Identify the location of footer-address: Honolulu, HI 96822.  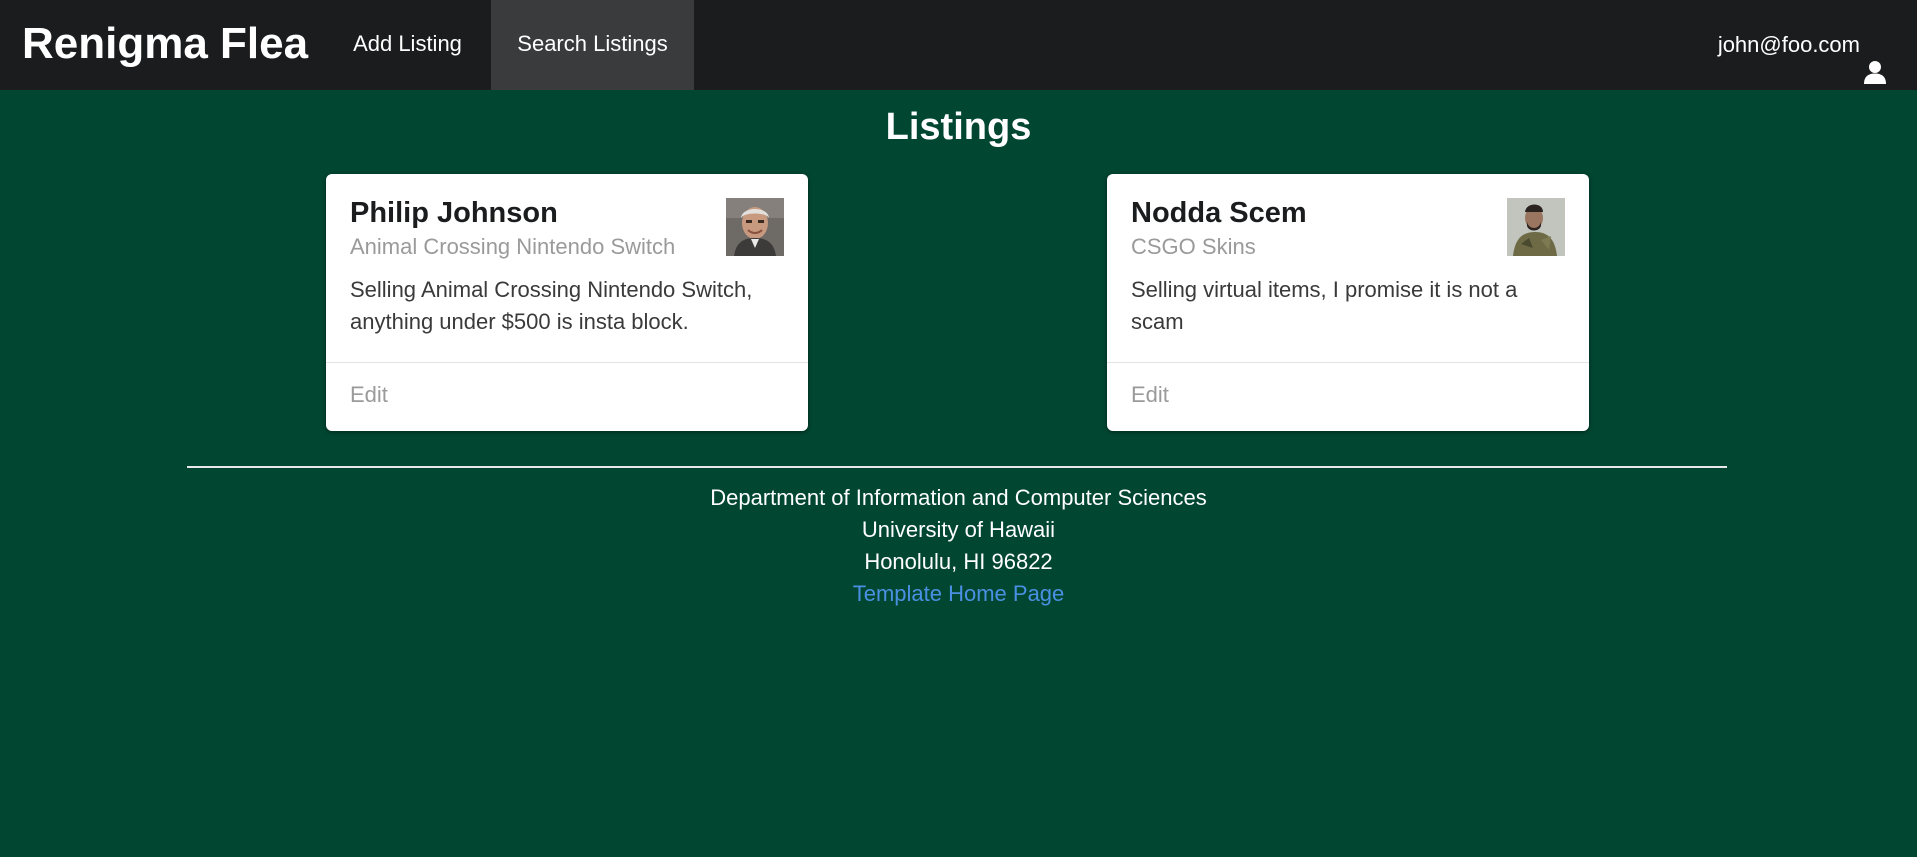
(958, 561).